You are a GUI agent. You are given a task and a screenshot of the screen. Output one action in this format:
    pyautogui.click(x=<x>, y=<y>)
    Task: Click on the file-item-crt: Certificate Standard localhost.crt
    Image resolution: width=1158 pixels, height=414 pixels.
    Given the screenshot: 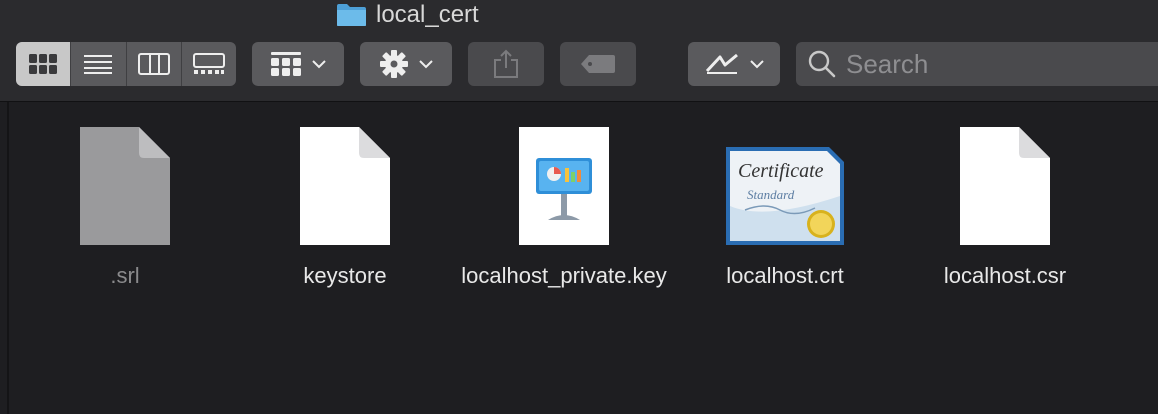 What is the action you would take?
    pyautogui.click(x=785, y=202)
    